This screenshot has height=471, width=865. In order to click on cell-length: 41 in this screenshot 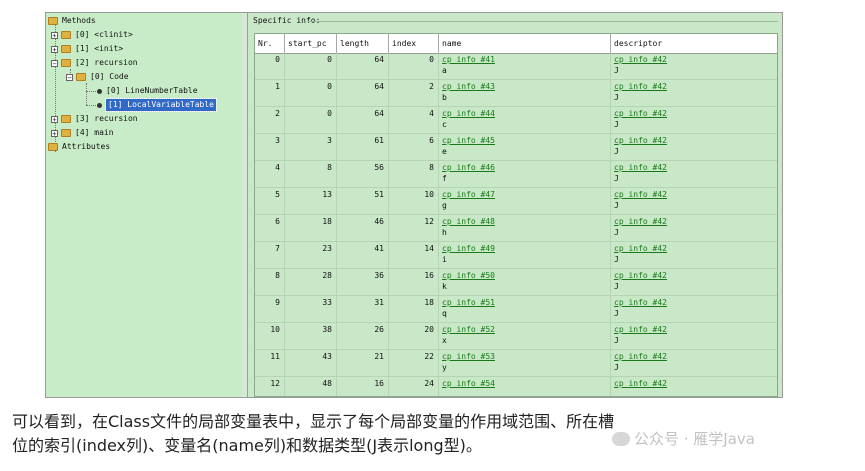, I will do `click(363, 255)`.